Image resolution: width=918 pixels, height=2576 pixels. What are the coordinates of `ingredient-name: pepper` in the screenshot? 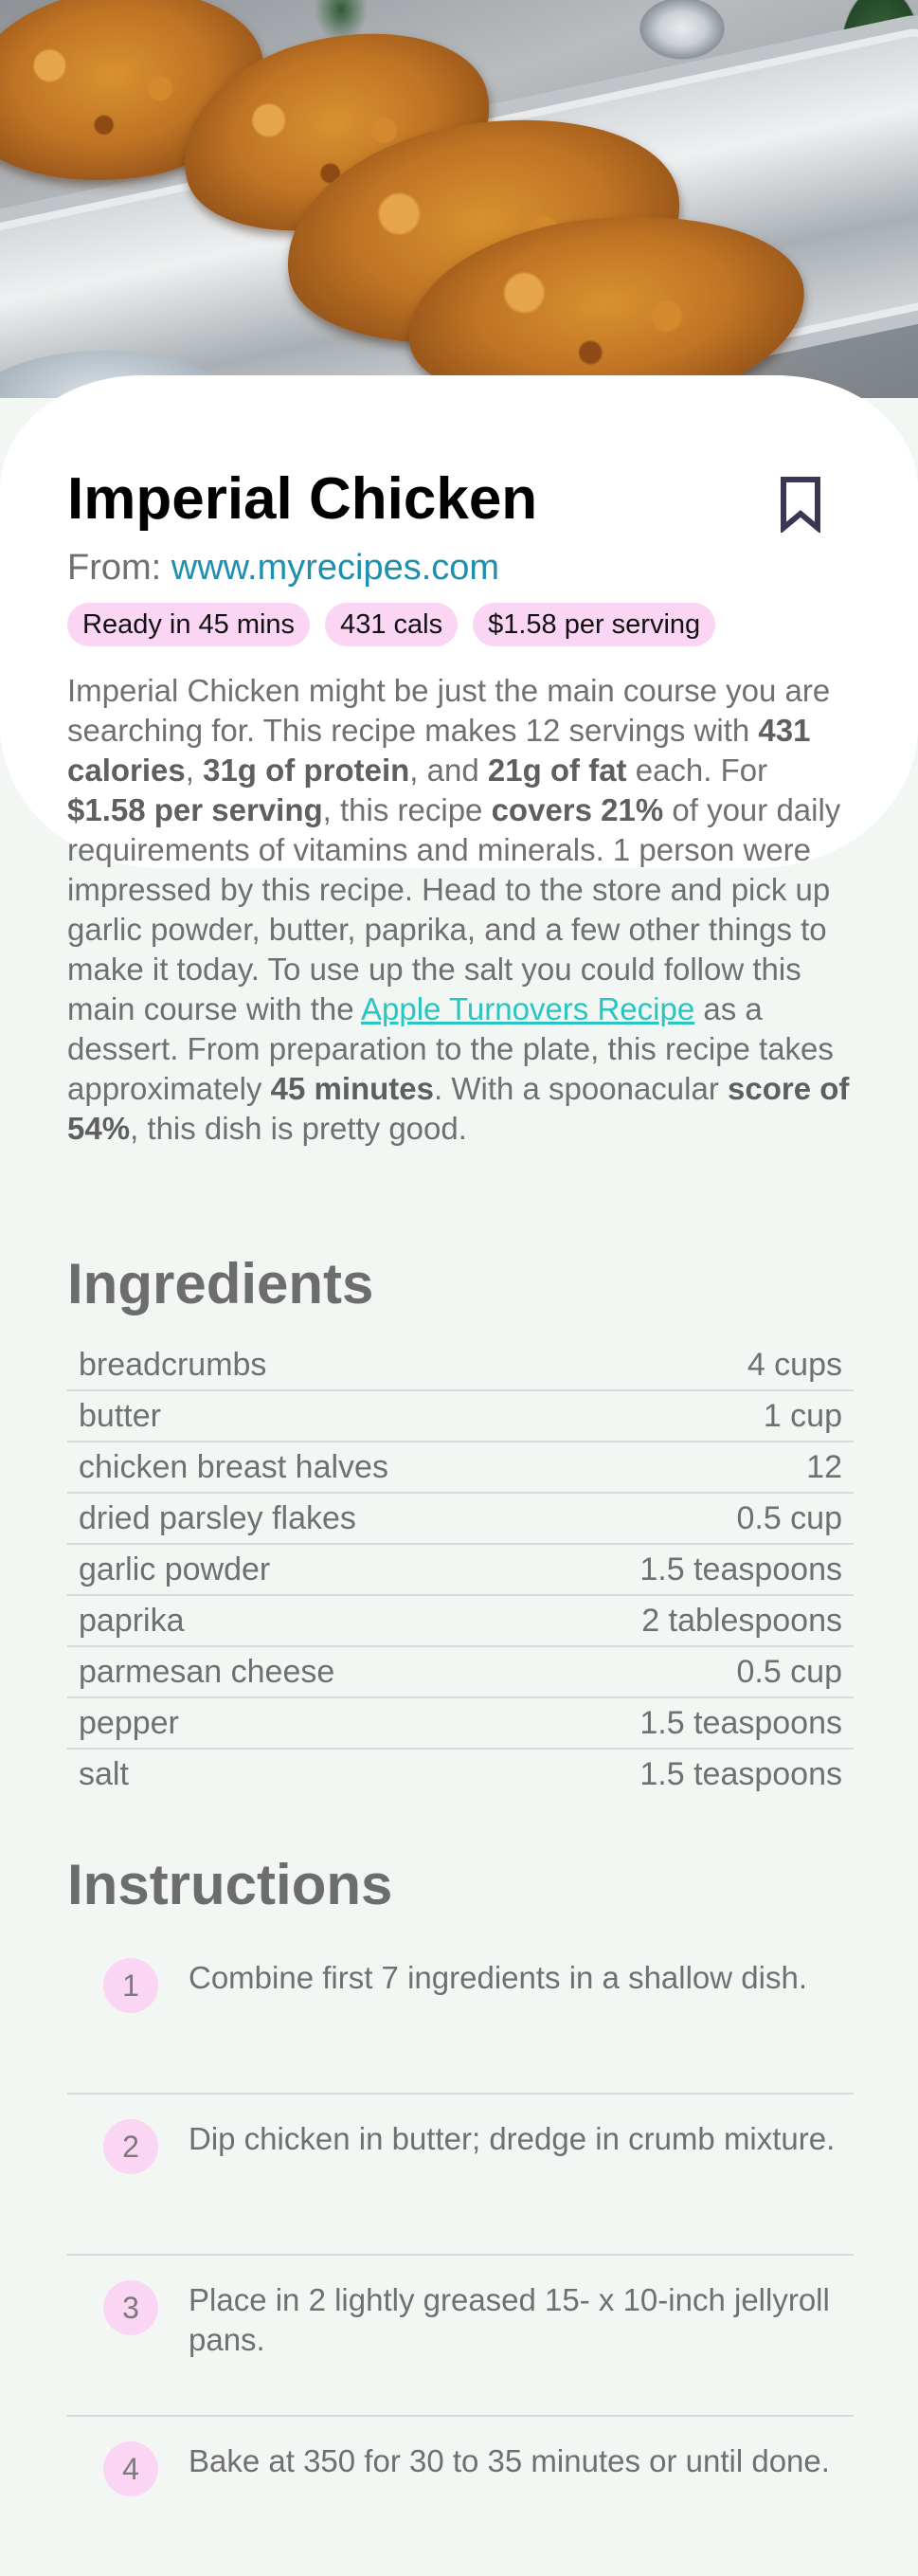 It's located at (129, 1722).